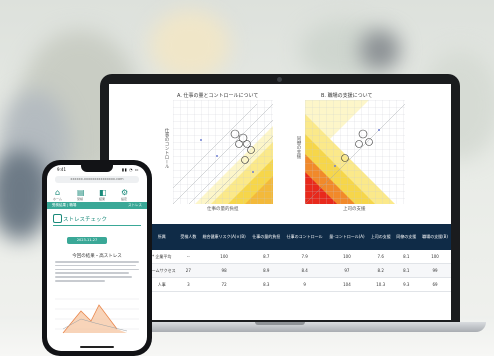 The image size is (494, 356). Describe the element at coordinates (304, 270) in the screenshot. I see `table-cell: 8.4` at that location.